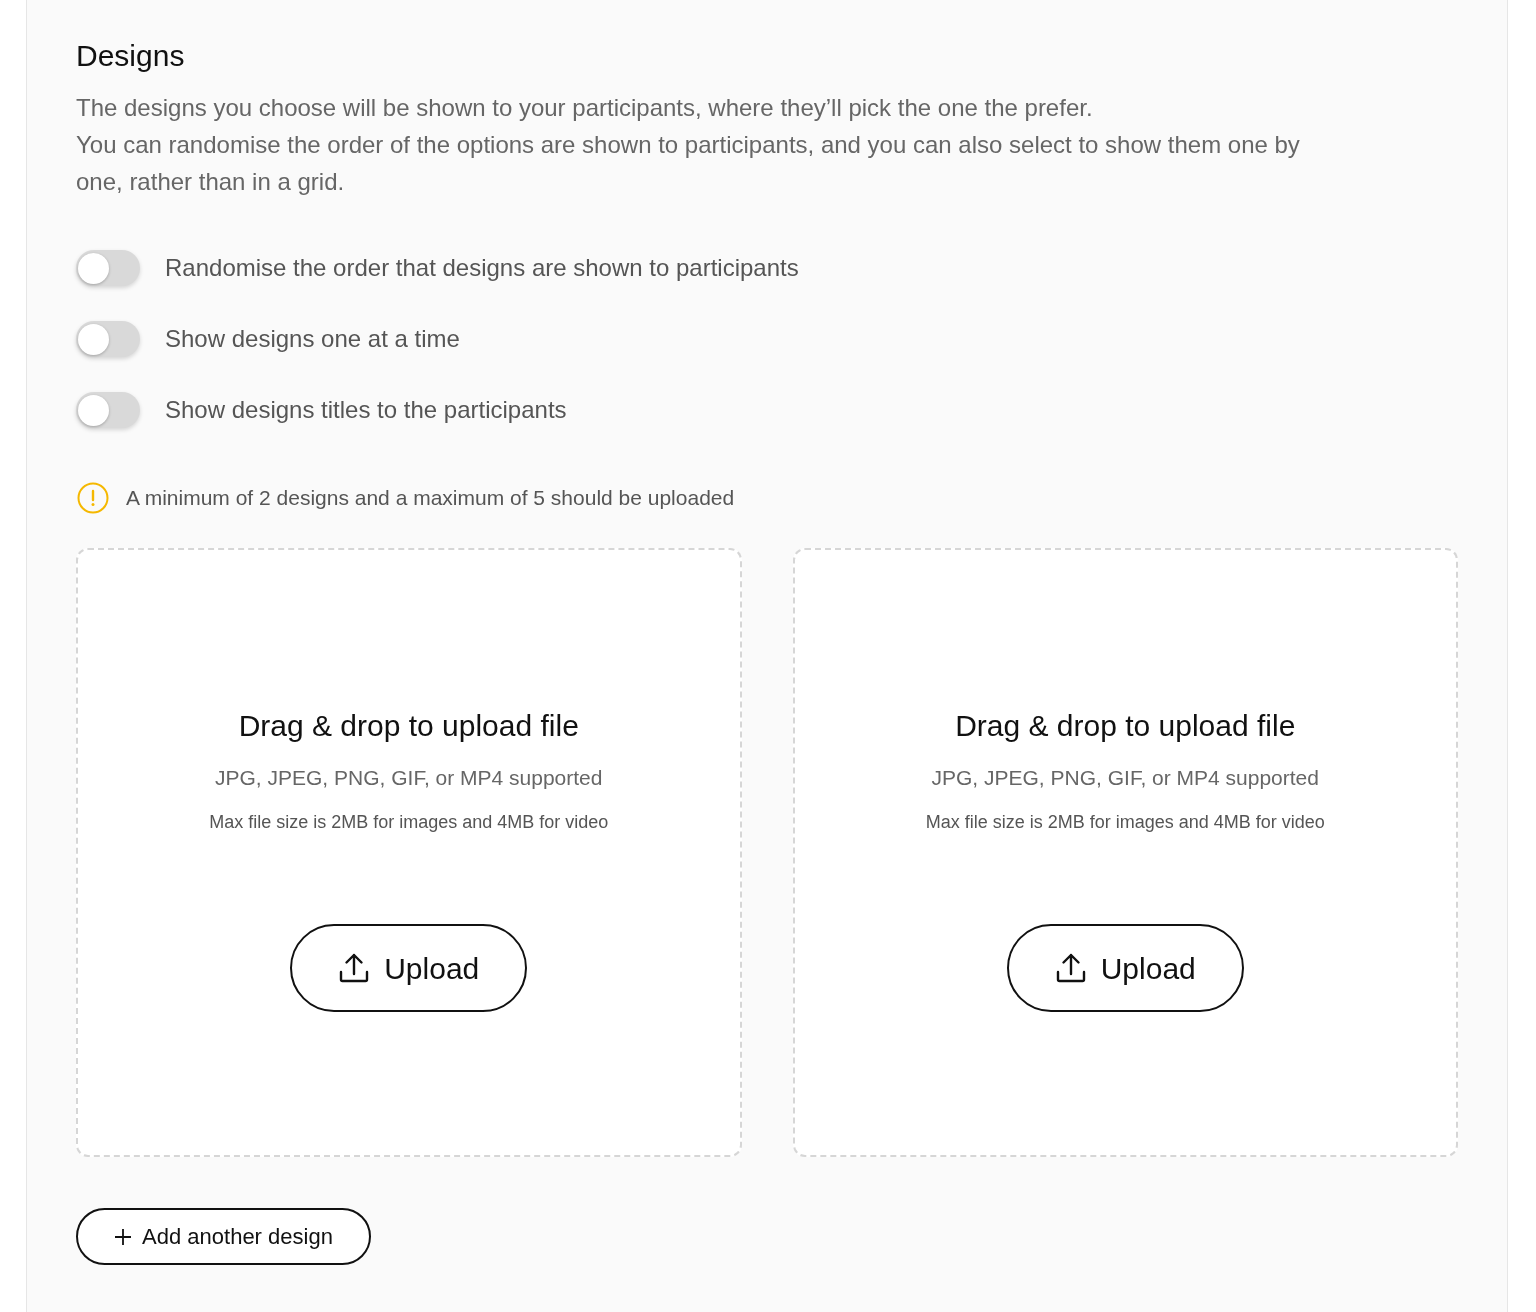 The image size is (1536, 1312). What do you see at coordinates (131, 56) in the screenshot?
I see `section-title: Designs` at bounding box center [131, 56].